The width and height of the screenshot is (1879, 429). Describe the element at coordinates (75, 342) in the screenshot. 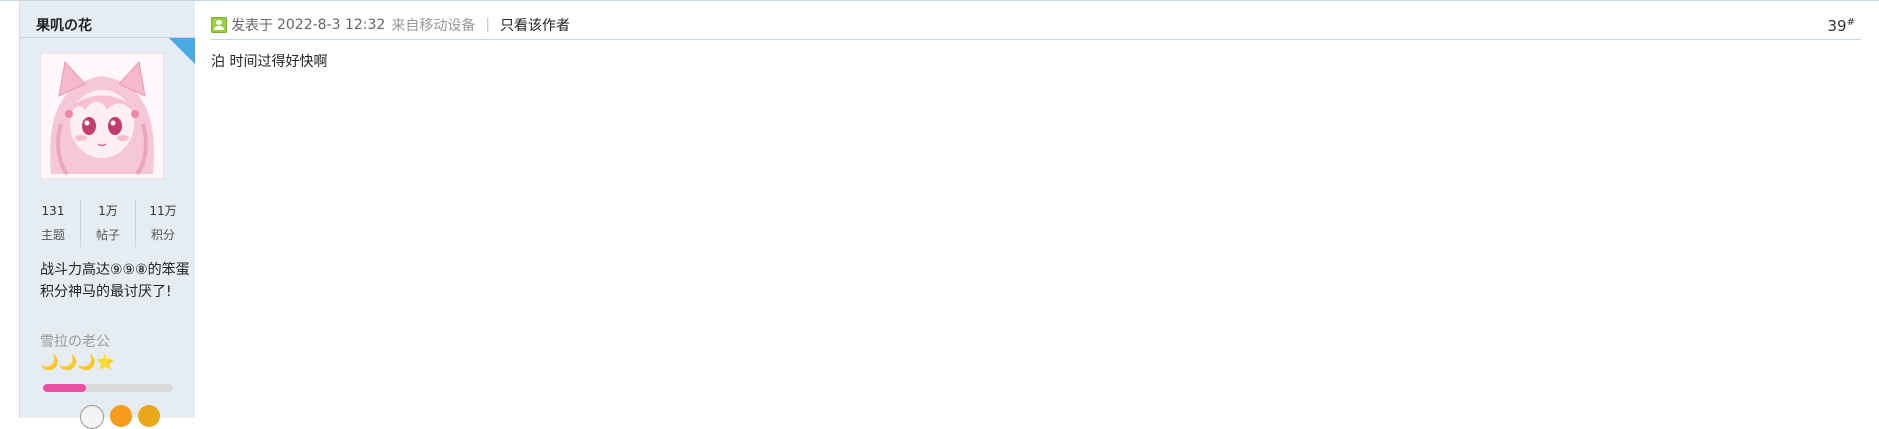

I see `user-group-title: 雪拉の老公` at that location.